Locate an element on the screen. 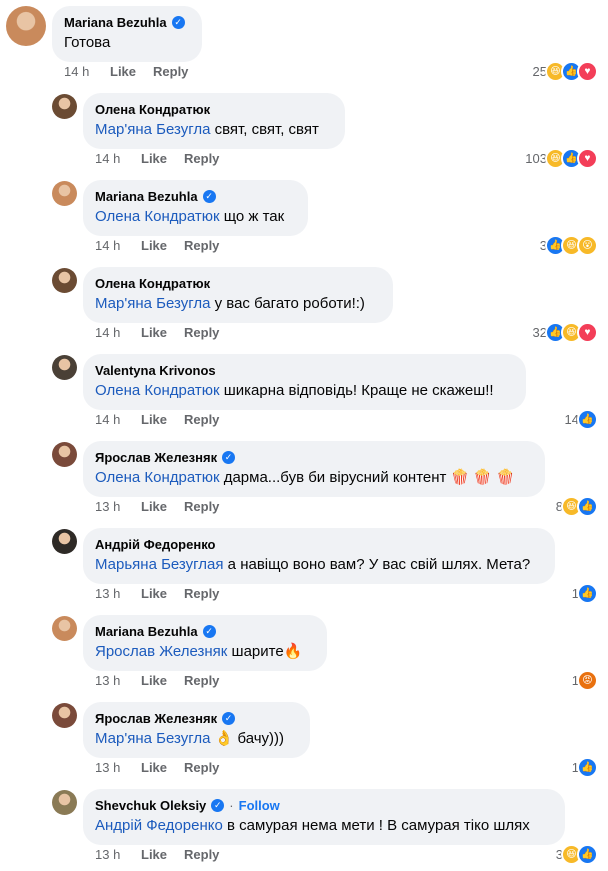 This screenshot has height=871, width=608. wow-reaction-icon: 😮 is located at coordinates (587, 245).